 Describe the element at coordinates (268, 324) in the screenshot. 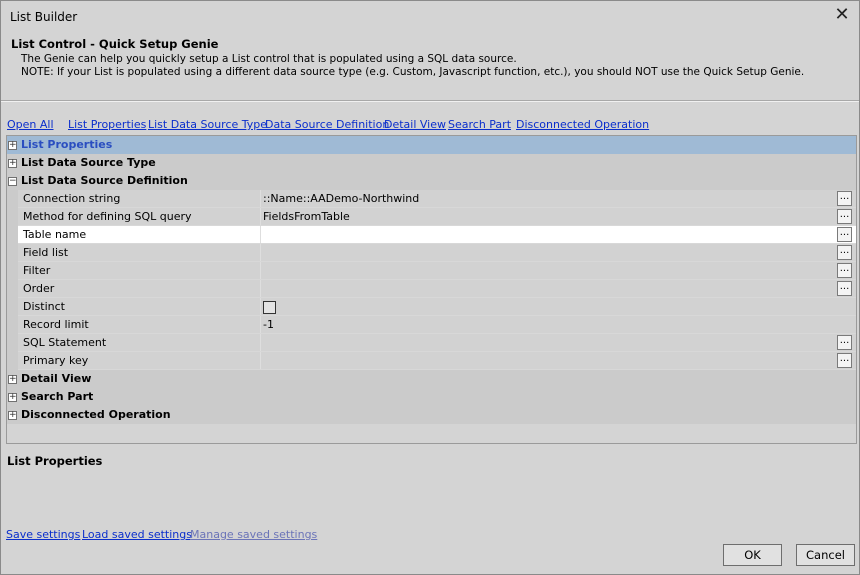

I see `property-value-text: -1` at that location.